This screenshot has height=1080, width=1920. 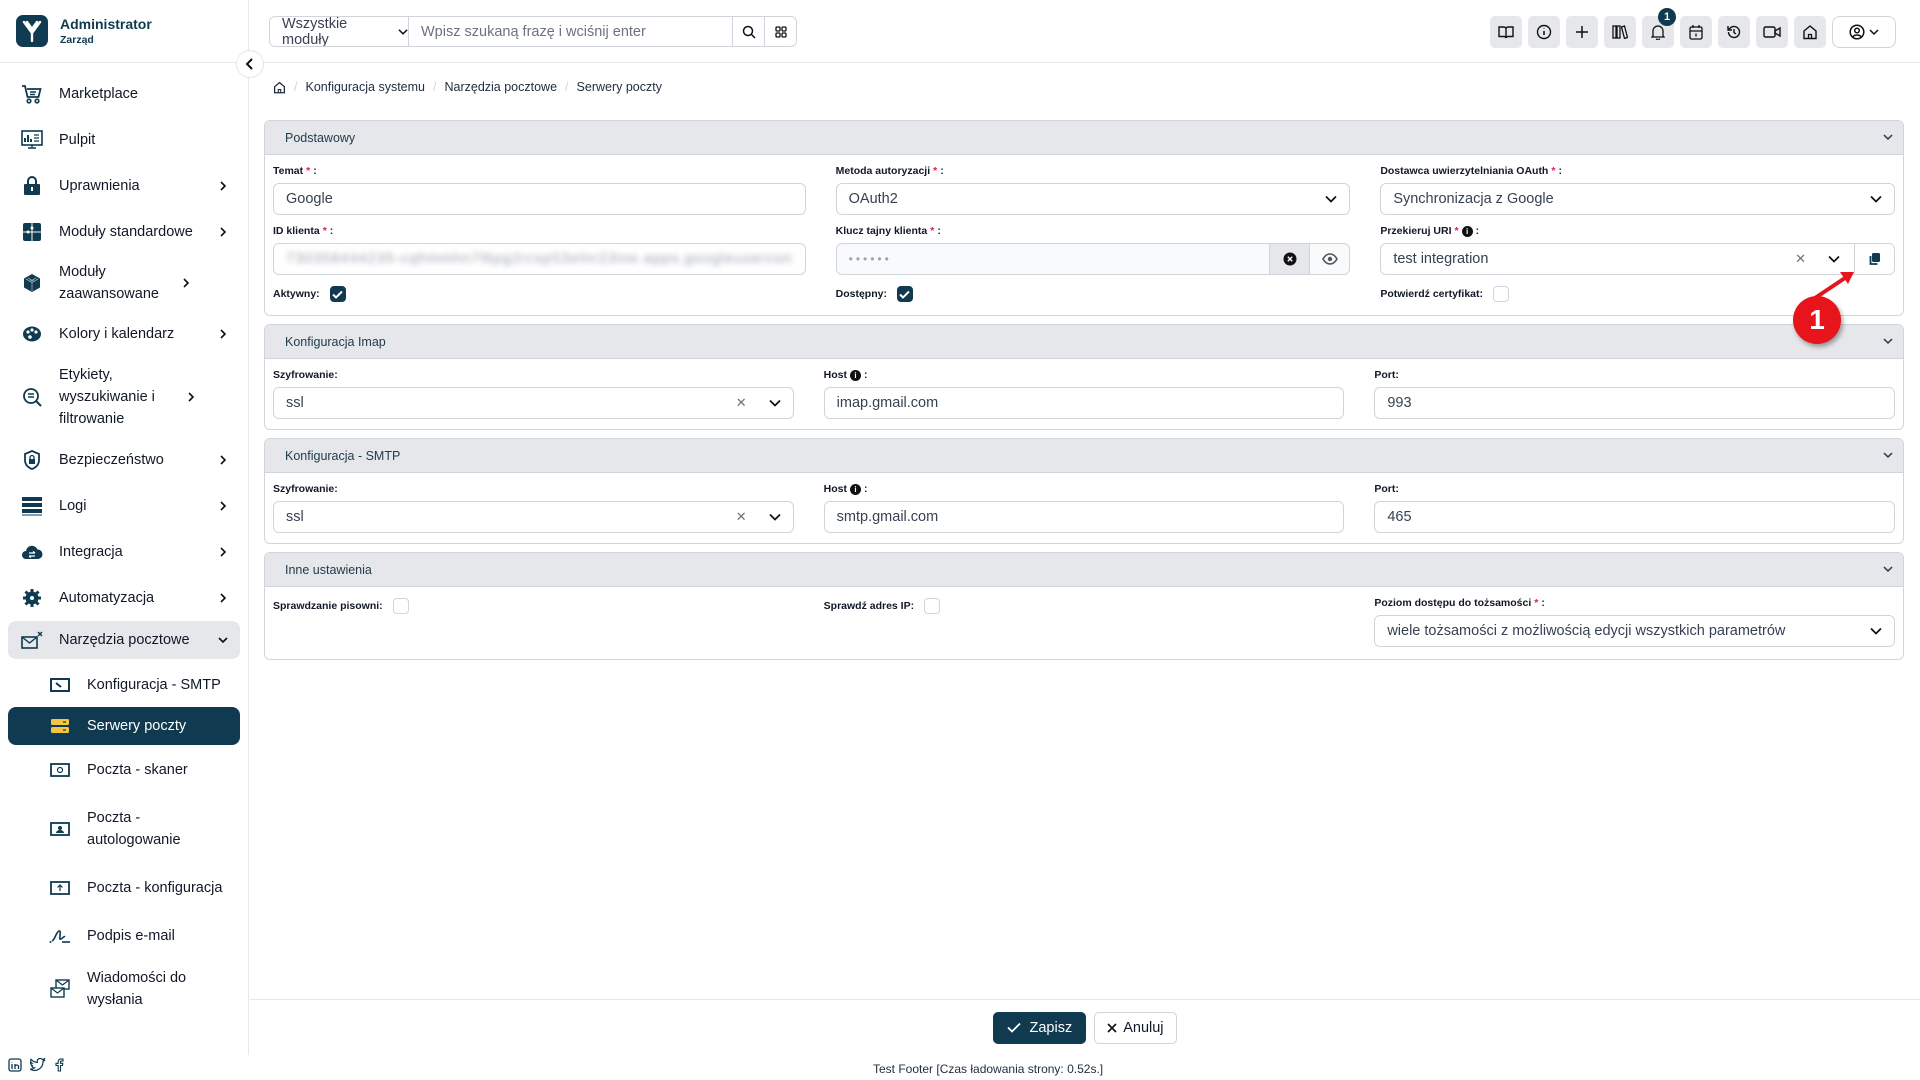 What do you see at coordinates (932, 606) in the screenshot?
I see `ip-check-checkbox` at bounding box center [932, 606].